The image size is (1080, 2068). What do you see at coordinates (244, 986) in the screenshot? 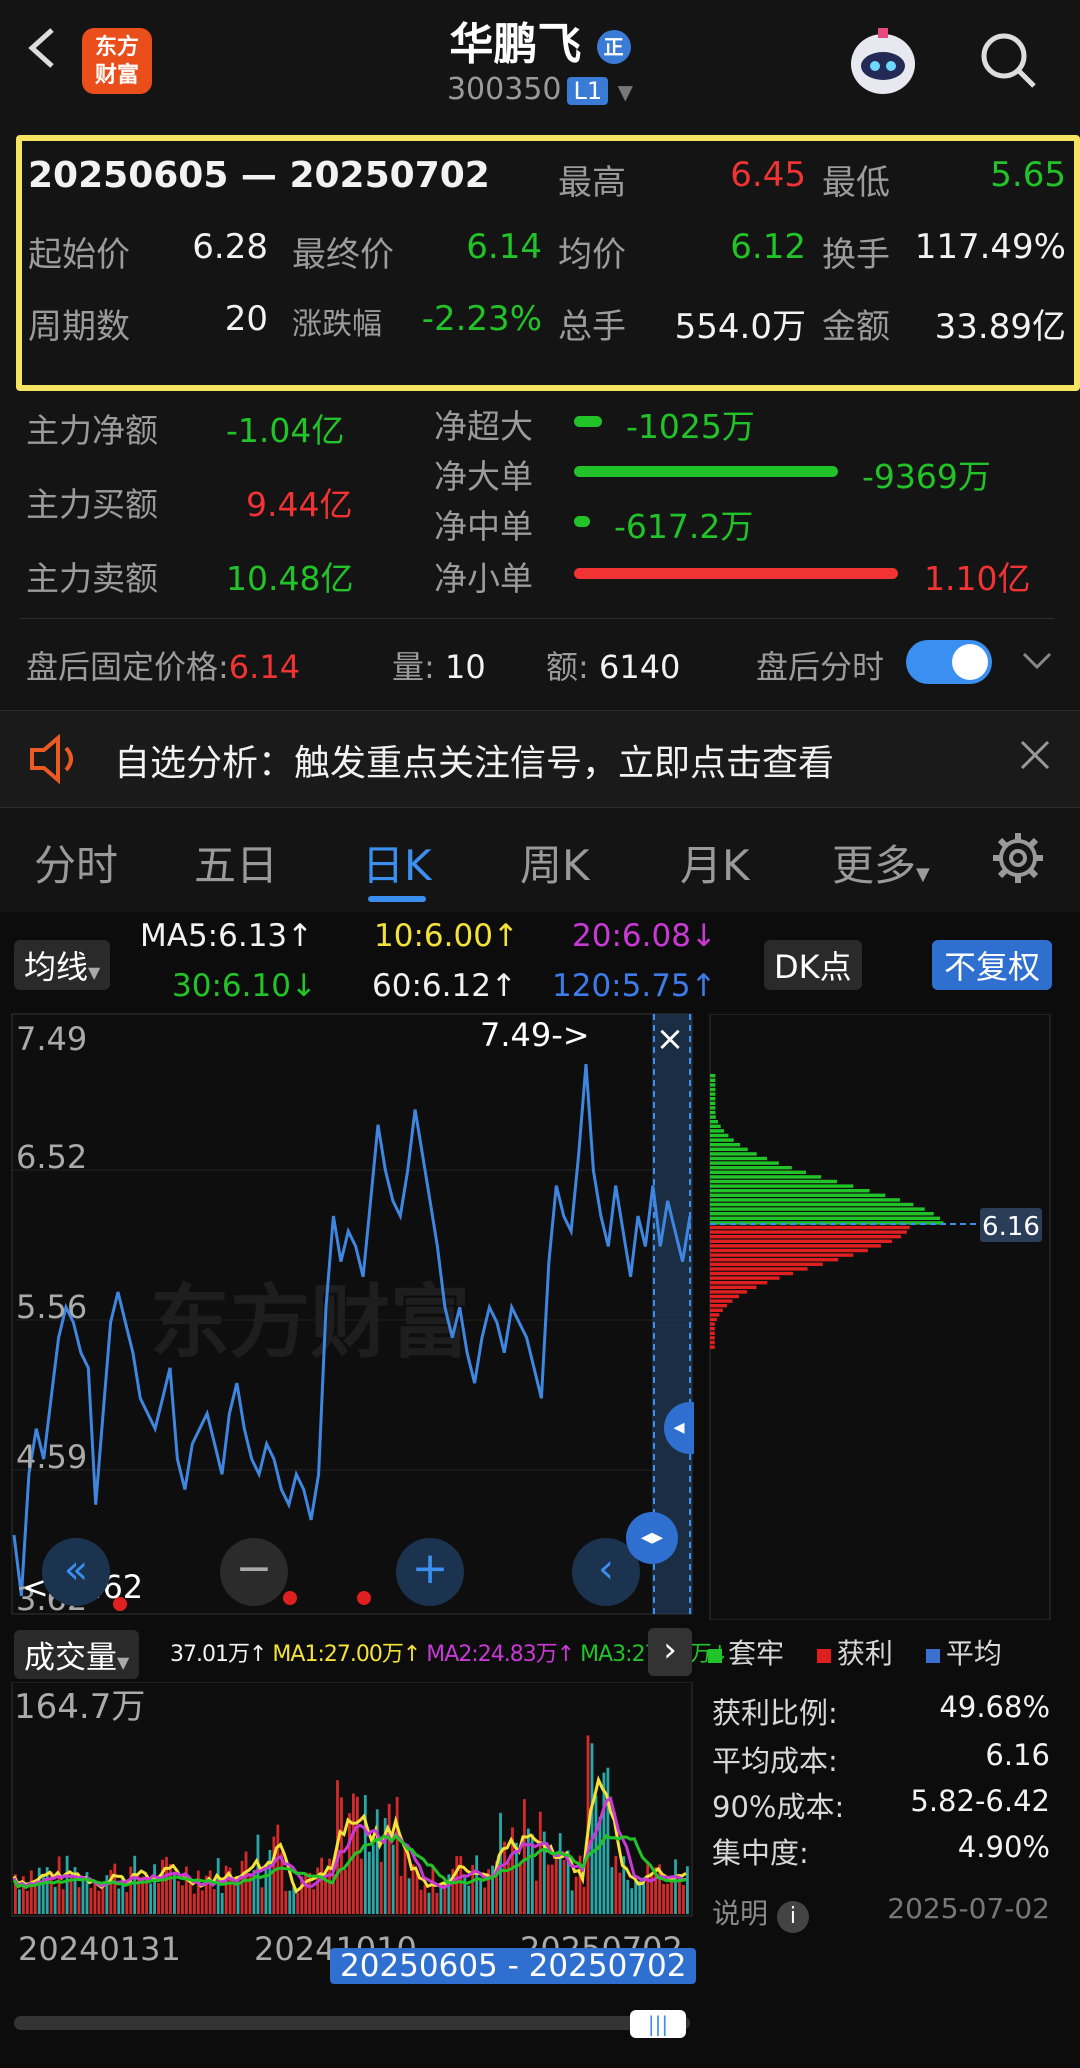
I see `ma30-value: 30:6.10↓` at bounding box center [244, 986].